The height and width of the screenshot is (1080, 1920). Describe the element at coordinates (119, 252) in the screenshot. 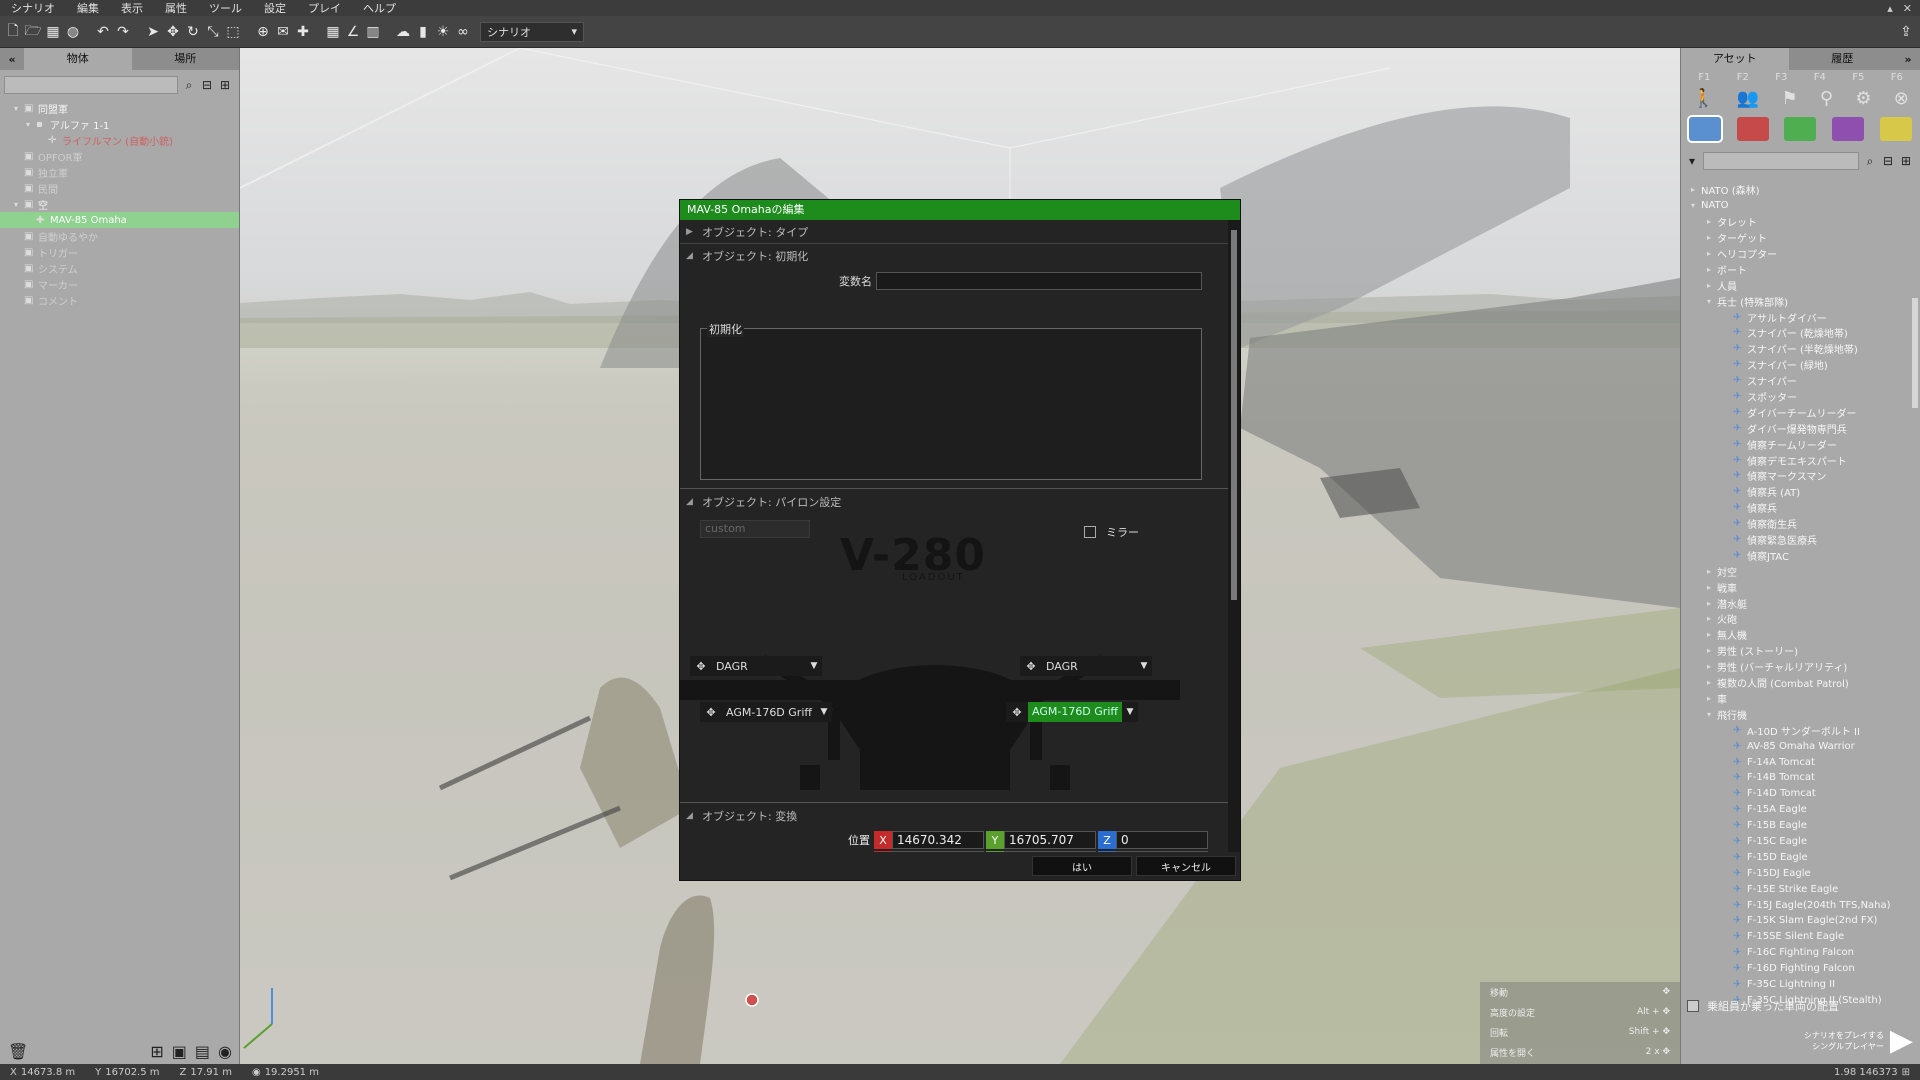

I see `entity-tree-item: ▣ トリガー` at that location.